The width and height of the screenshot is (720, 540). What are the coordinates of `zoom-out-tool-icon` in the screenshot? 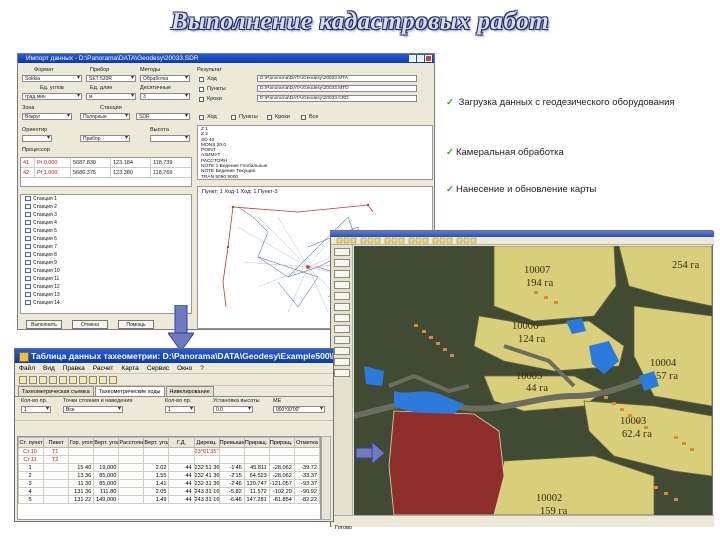 It's located at (342, 274).